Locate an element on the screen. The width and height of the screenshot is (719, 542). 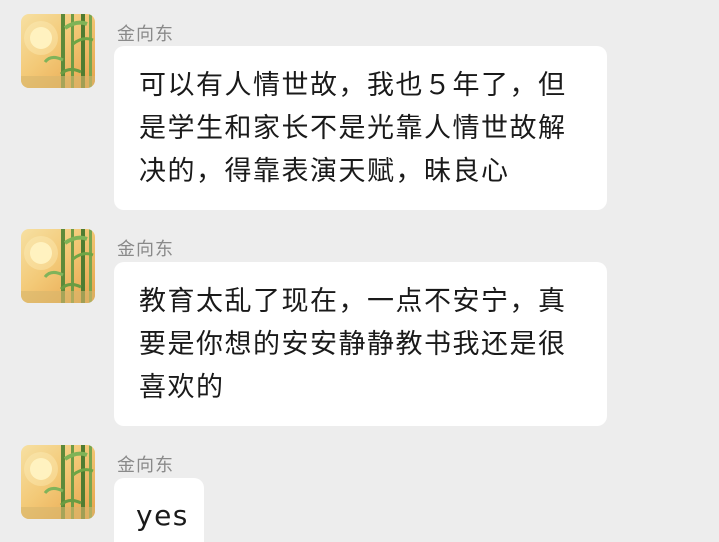
message-text-line: 决的，得靠表演天赋，昧良心 is located at coordinates (324, 171).